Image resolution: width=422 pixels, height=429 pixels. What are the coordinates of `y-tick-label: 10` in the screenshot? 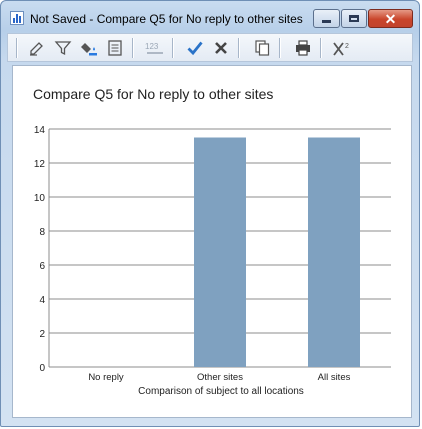 It's located at (40, 198).